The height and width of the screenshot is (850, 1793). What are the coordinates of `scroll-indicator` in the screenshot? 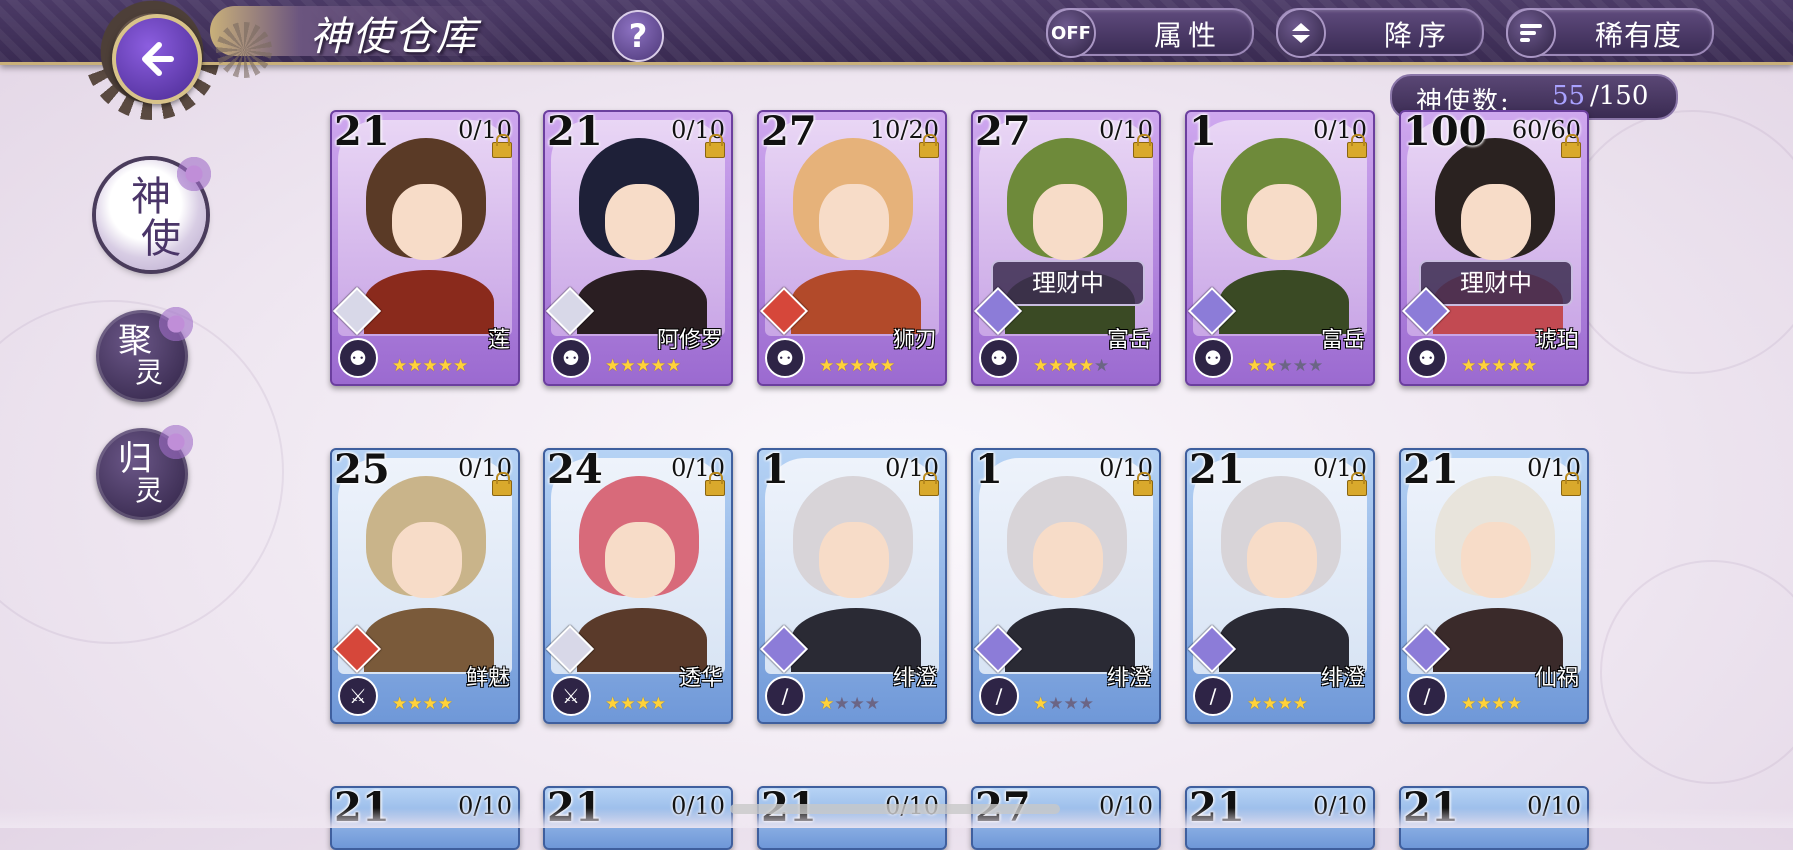 It's located at (895, 809).